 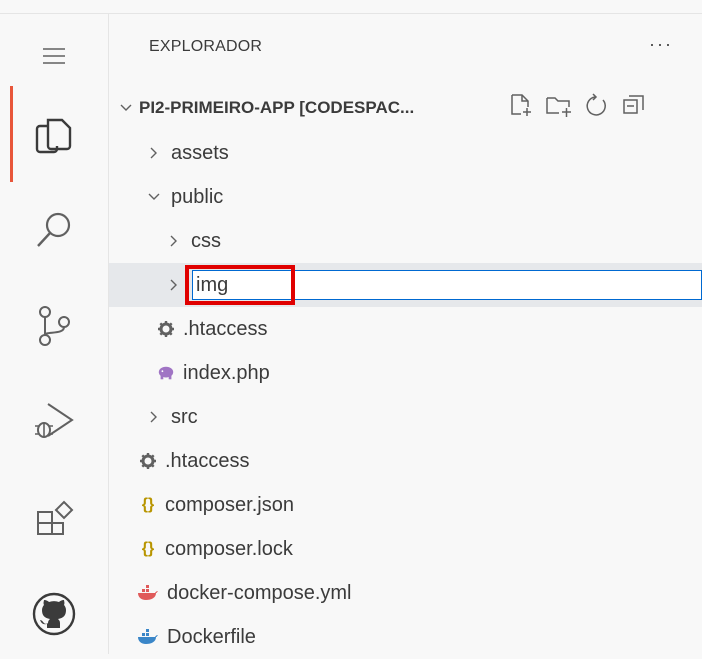 I want to click on refresh-icon, so click(x=597, y=105).